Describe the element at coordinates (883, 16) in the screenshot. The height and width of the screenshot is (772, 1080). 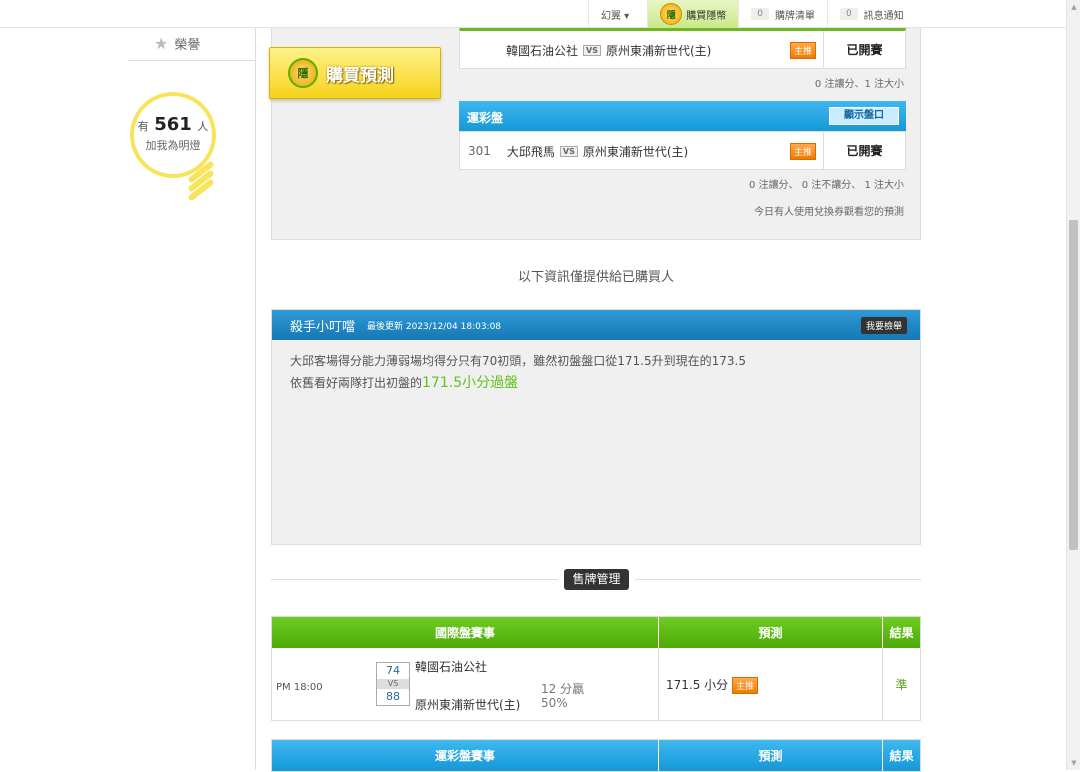
I see `messages-label: 訊息通知` at that location.